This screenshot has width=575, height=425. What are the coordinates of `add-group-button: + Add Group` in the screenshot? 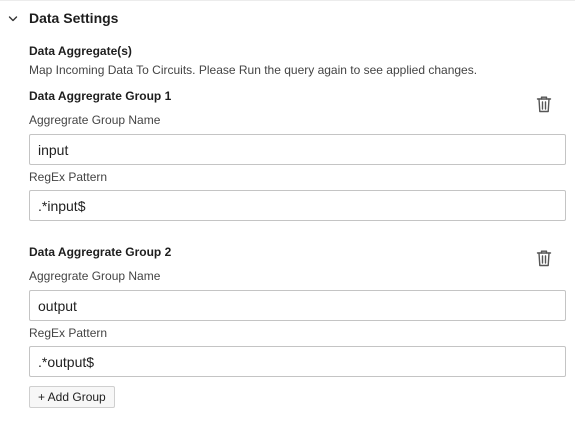 It's located at (72, 397).